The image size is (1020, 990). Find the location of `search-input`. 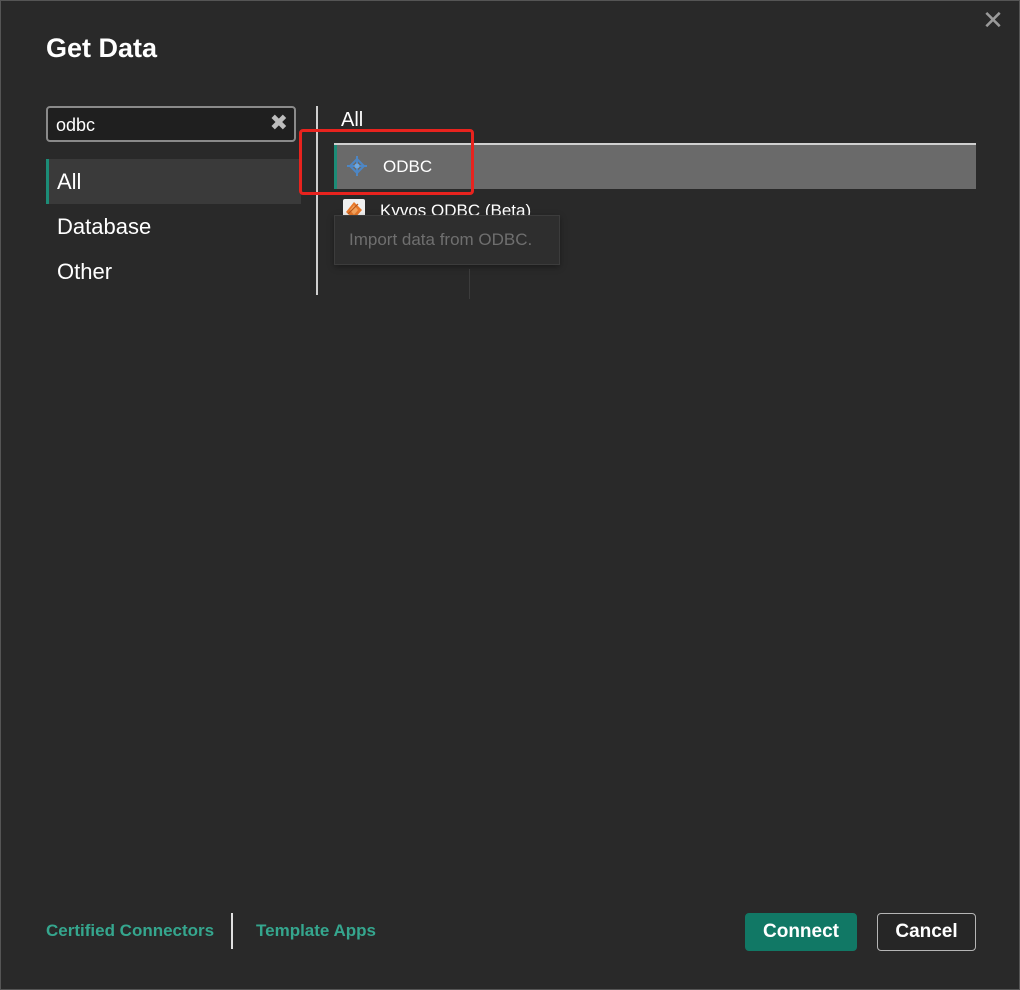

search-input is located at coordinates (161, 125).